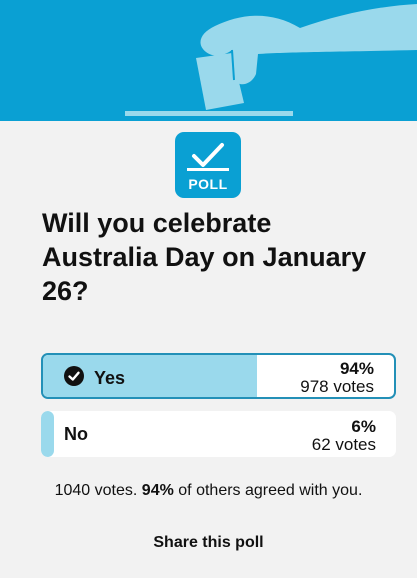 This screenshot has width=417, height=578. I want to click on option-yes-votes: 978 votes, so click(337, 386).